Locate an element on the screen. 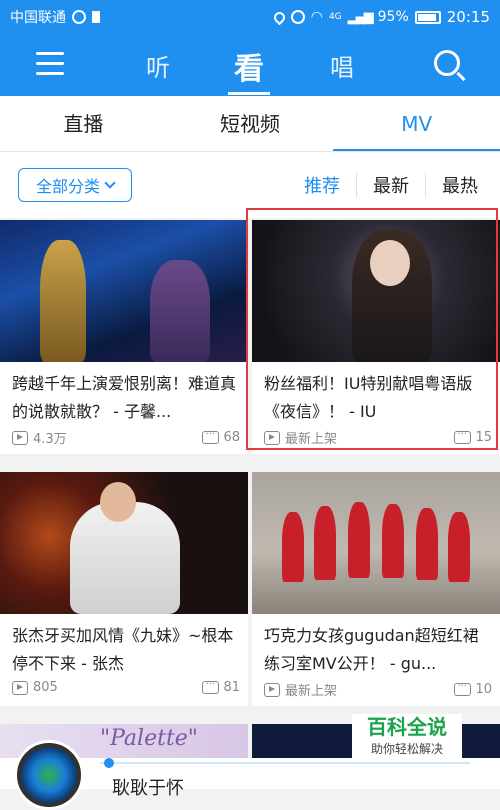 This screenshot has width=500, height=810. active-tab-indicator is located at coordinates (249, 93).